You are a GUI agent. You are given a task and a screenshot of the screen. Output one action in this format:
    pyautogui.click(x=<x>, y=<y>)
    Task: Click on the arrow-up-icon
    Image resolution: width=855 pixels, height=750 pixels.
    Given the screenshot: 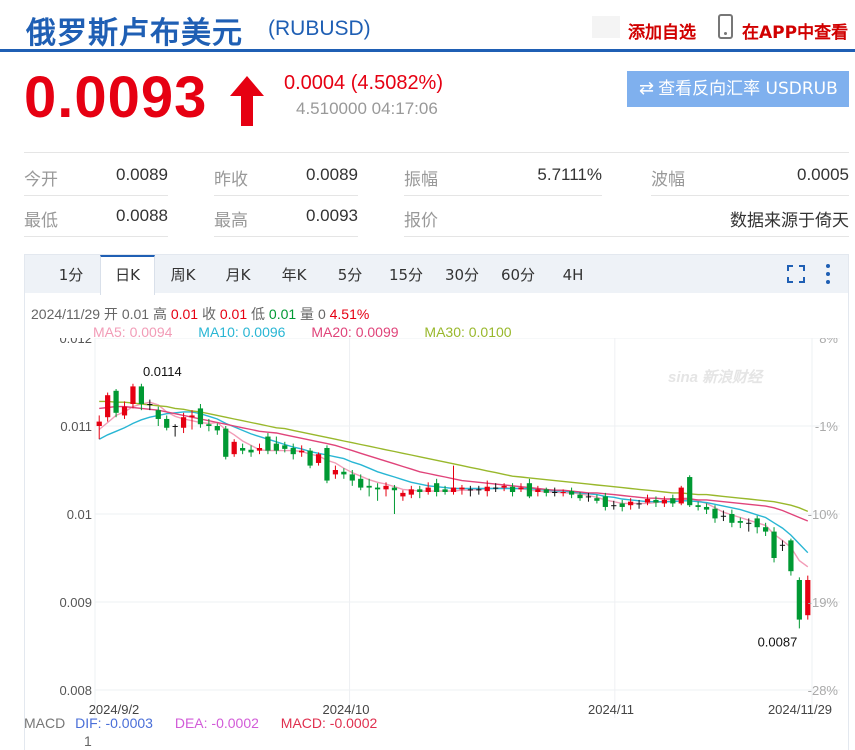 What is the action you would take?
    pyautogui.click(x=247, y=101)
    